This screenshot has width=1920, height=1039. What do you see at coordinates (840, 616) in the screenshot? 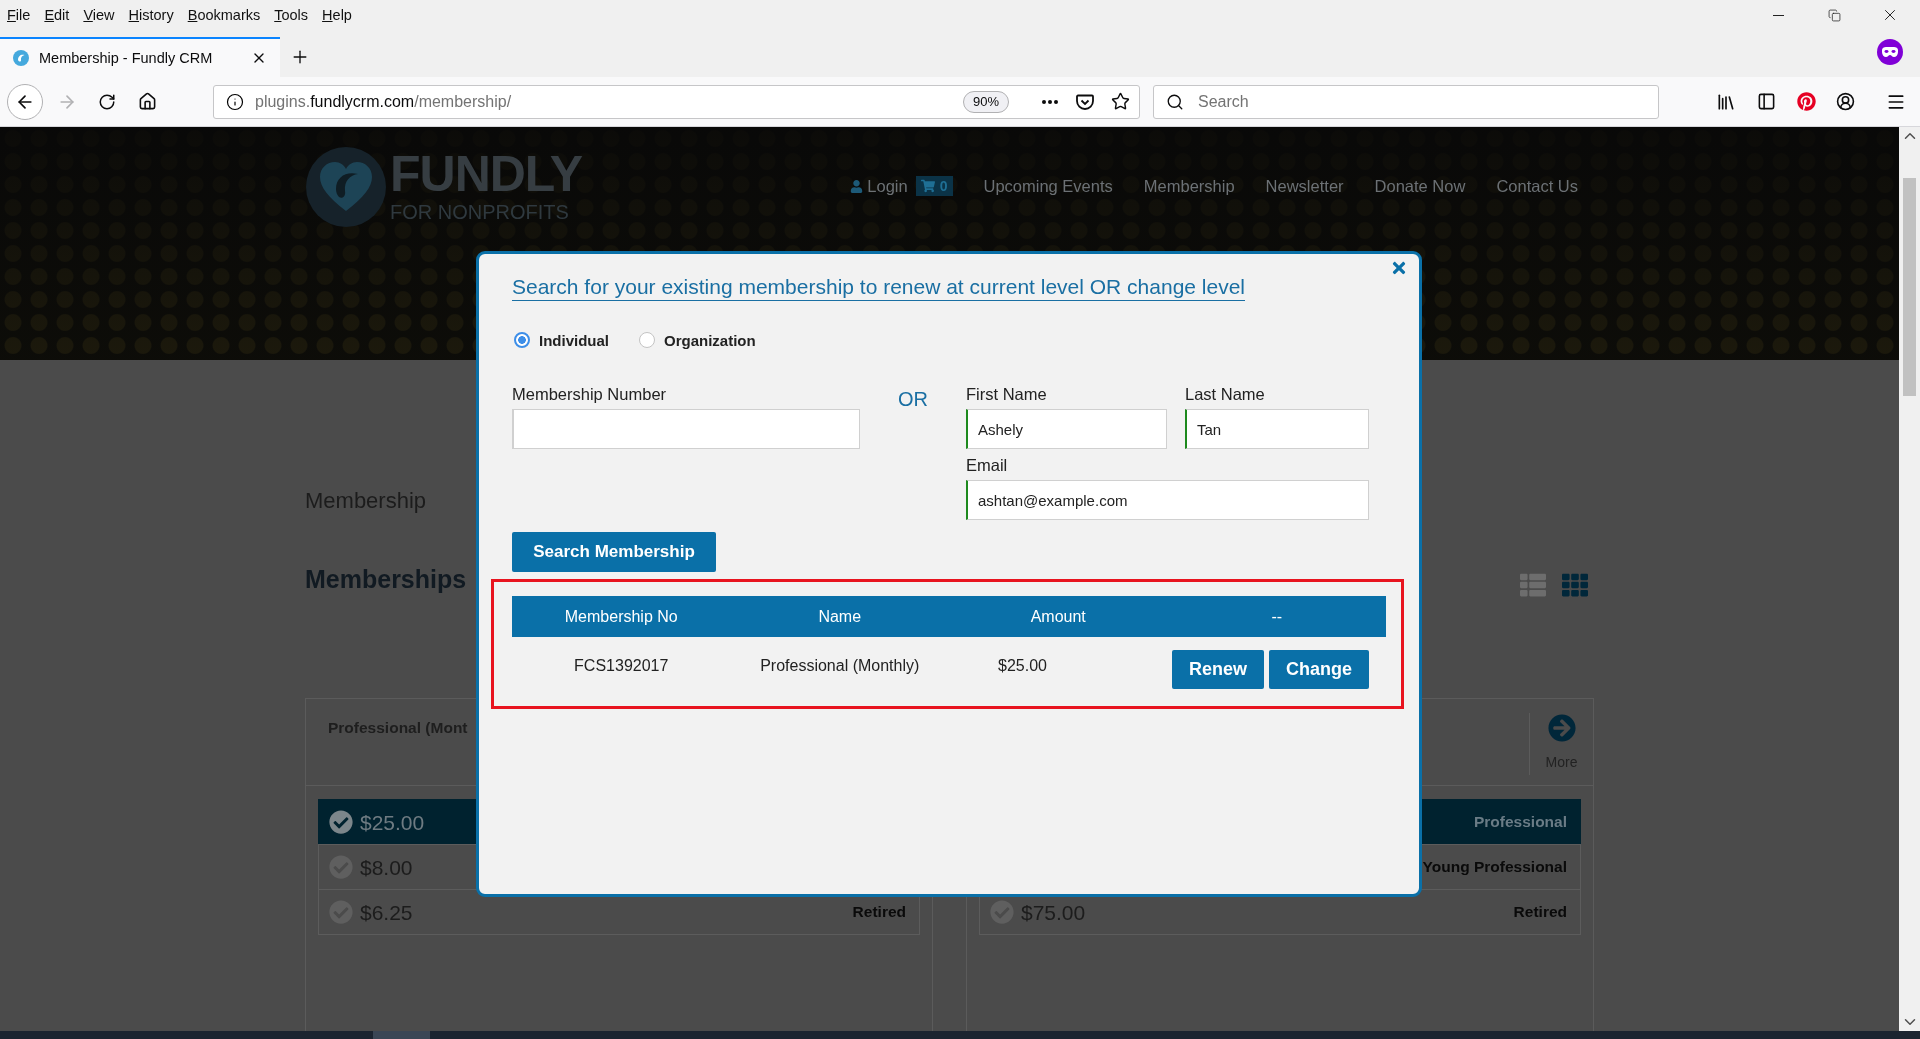
I see `column-header: Name` at bounding box center [840, 616].